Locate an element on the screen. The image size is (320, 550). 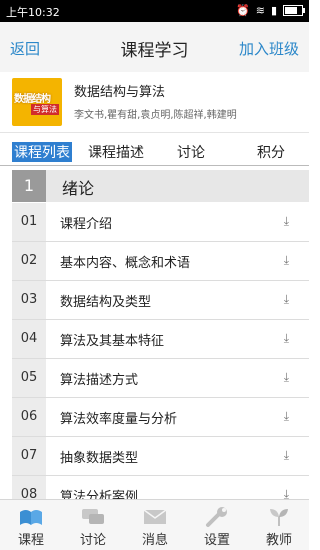
lesson-index: 06 is located at coordinates (29, 417).